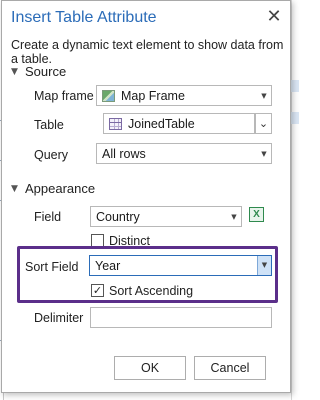 Image resolution: width=320 pixels, height=400 pixels. Describe the element at coordinates (118, 216) in the screenshot. I see `field-value: Country` at that location.